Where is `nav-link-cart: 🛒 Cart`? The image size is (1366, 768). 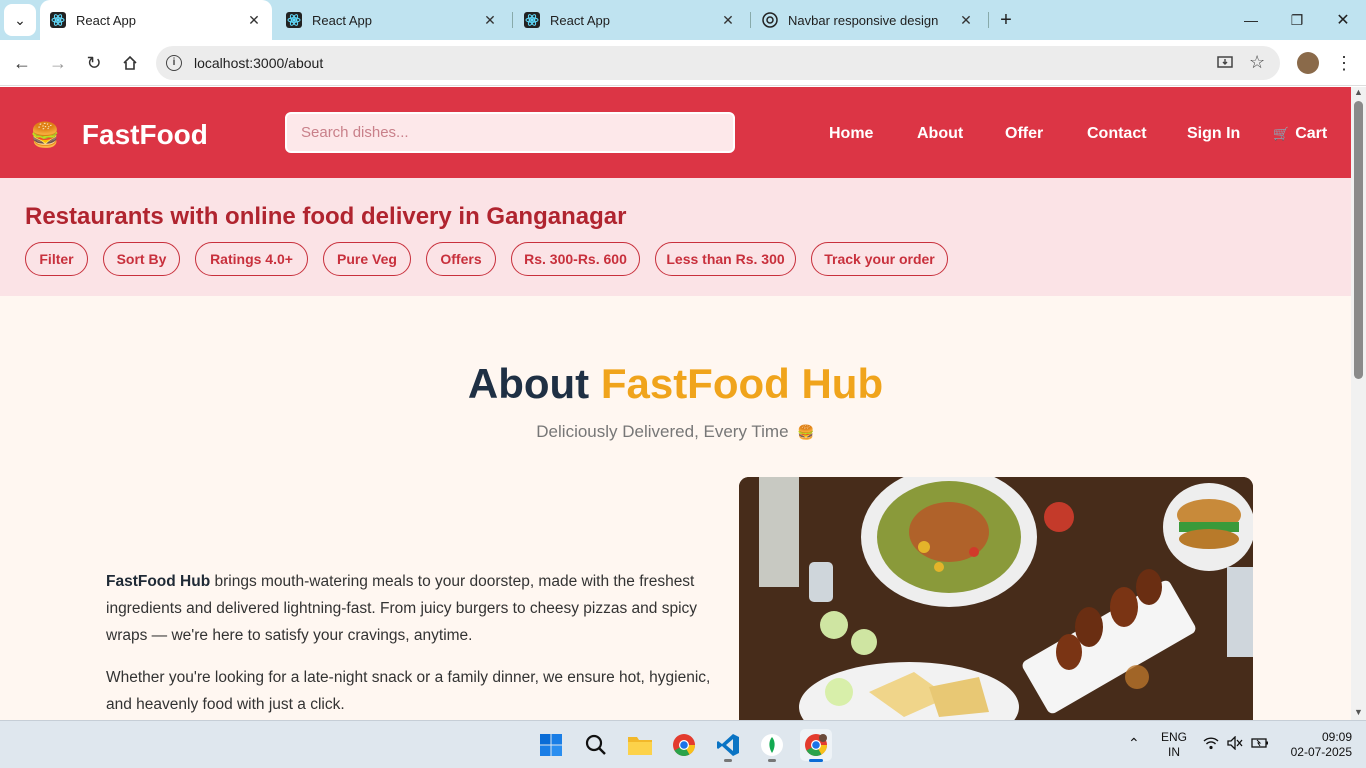 nav-link-cart: 🛒 Cart is located at coordinates (1300, 134).